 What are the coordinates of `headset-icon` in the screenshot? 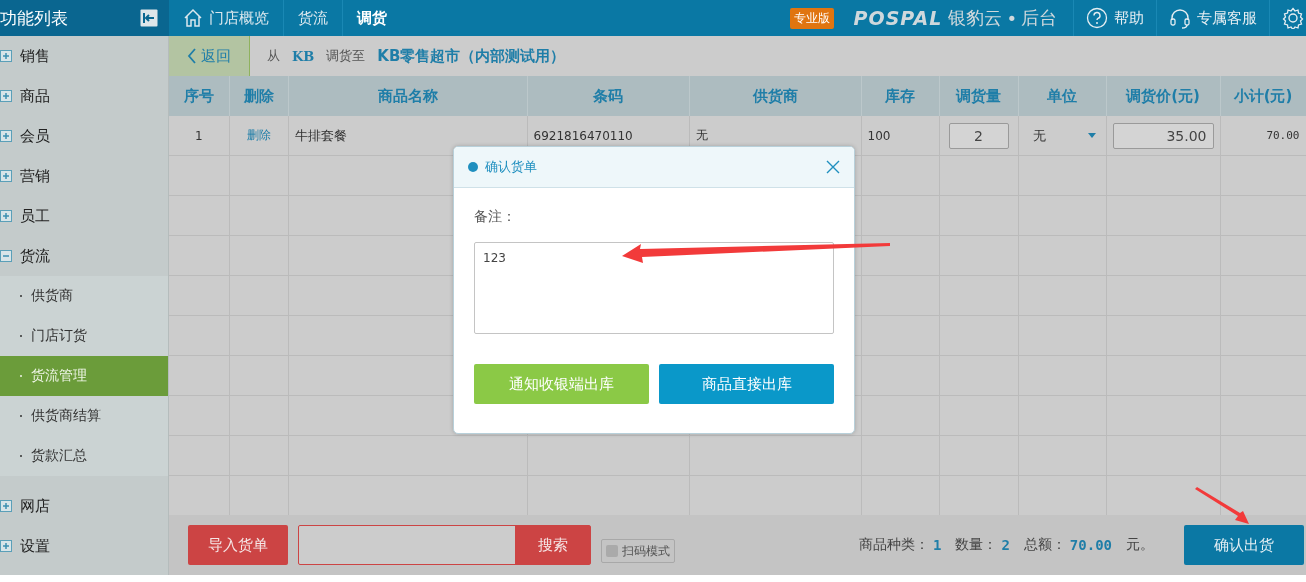 It's located at (1180, 18).